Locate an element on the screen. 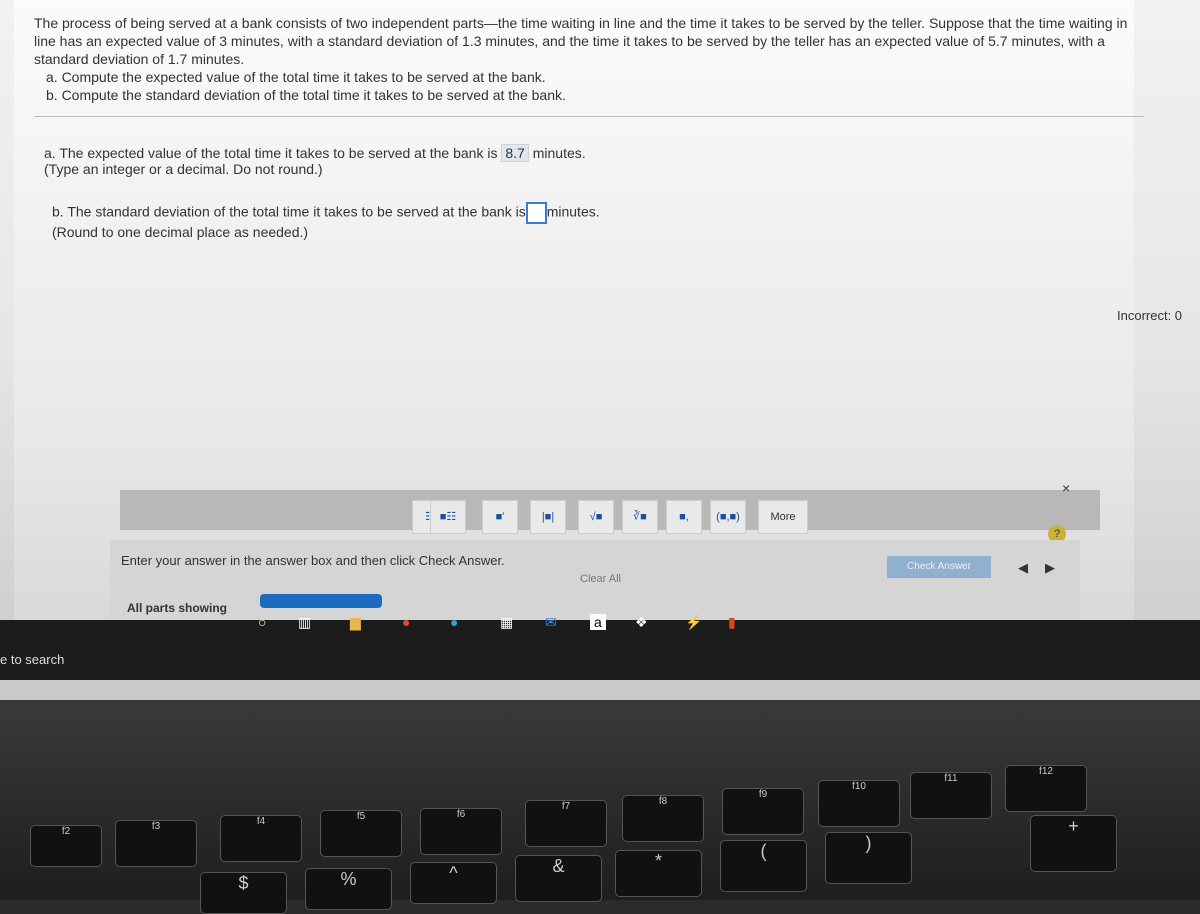  taskbar-search: e to search is located at coordinates (32, 659).